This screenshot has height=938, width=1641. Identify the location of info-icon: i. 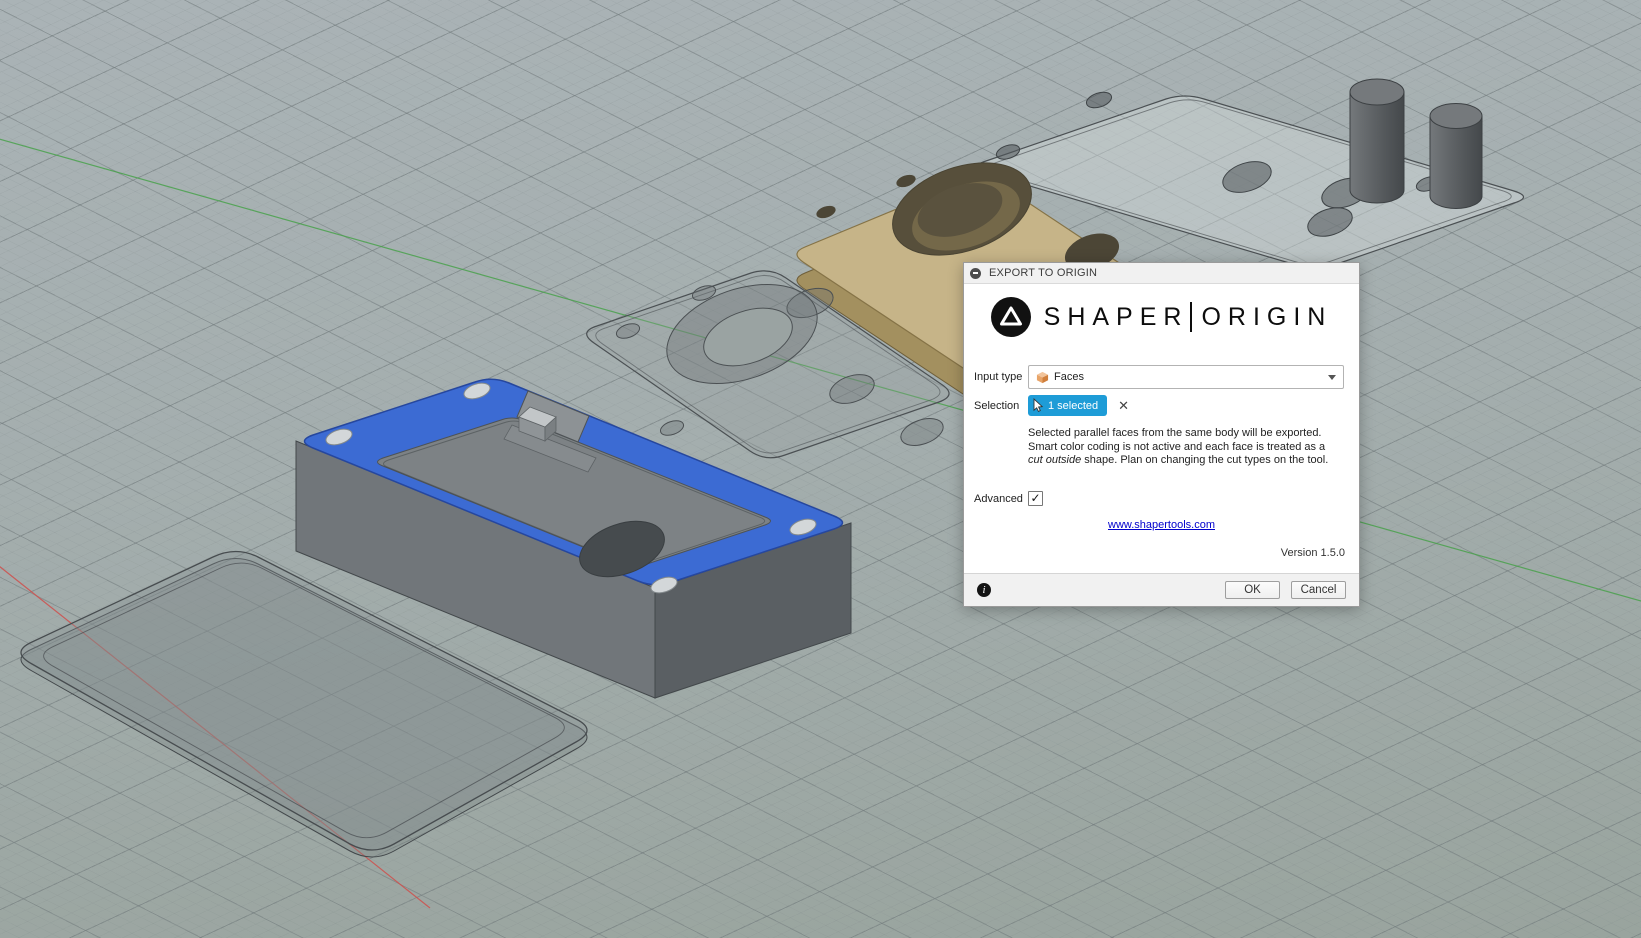
(984, 590).